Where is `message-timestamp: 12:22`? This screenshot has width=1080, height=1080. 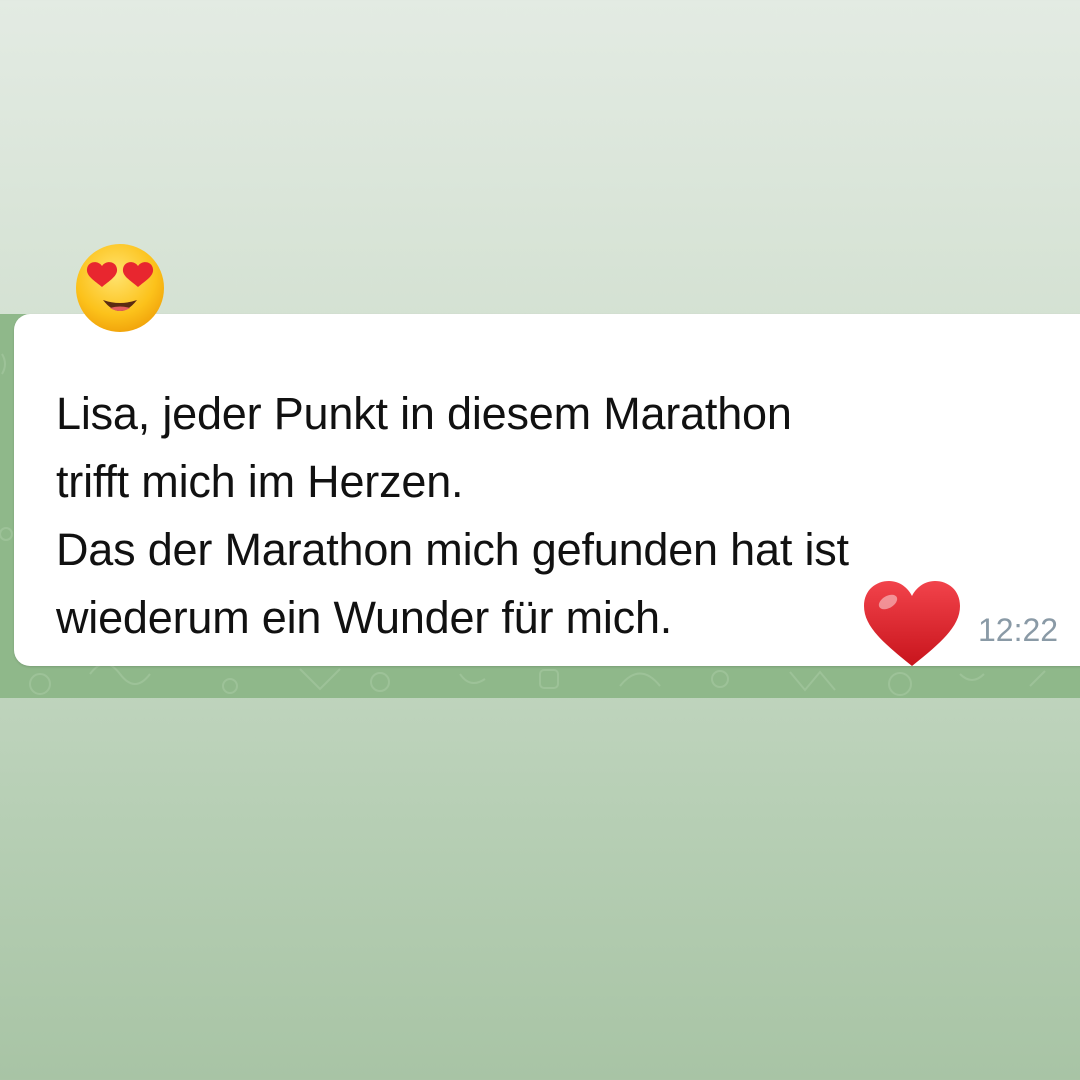
message-timestamp: 12:22 is located at coordinates (1018, 630).